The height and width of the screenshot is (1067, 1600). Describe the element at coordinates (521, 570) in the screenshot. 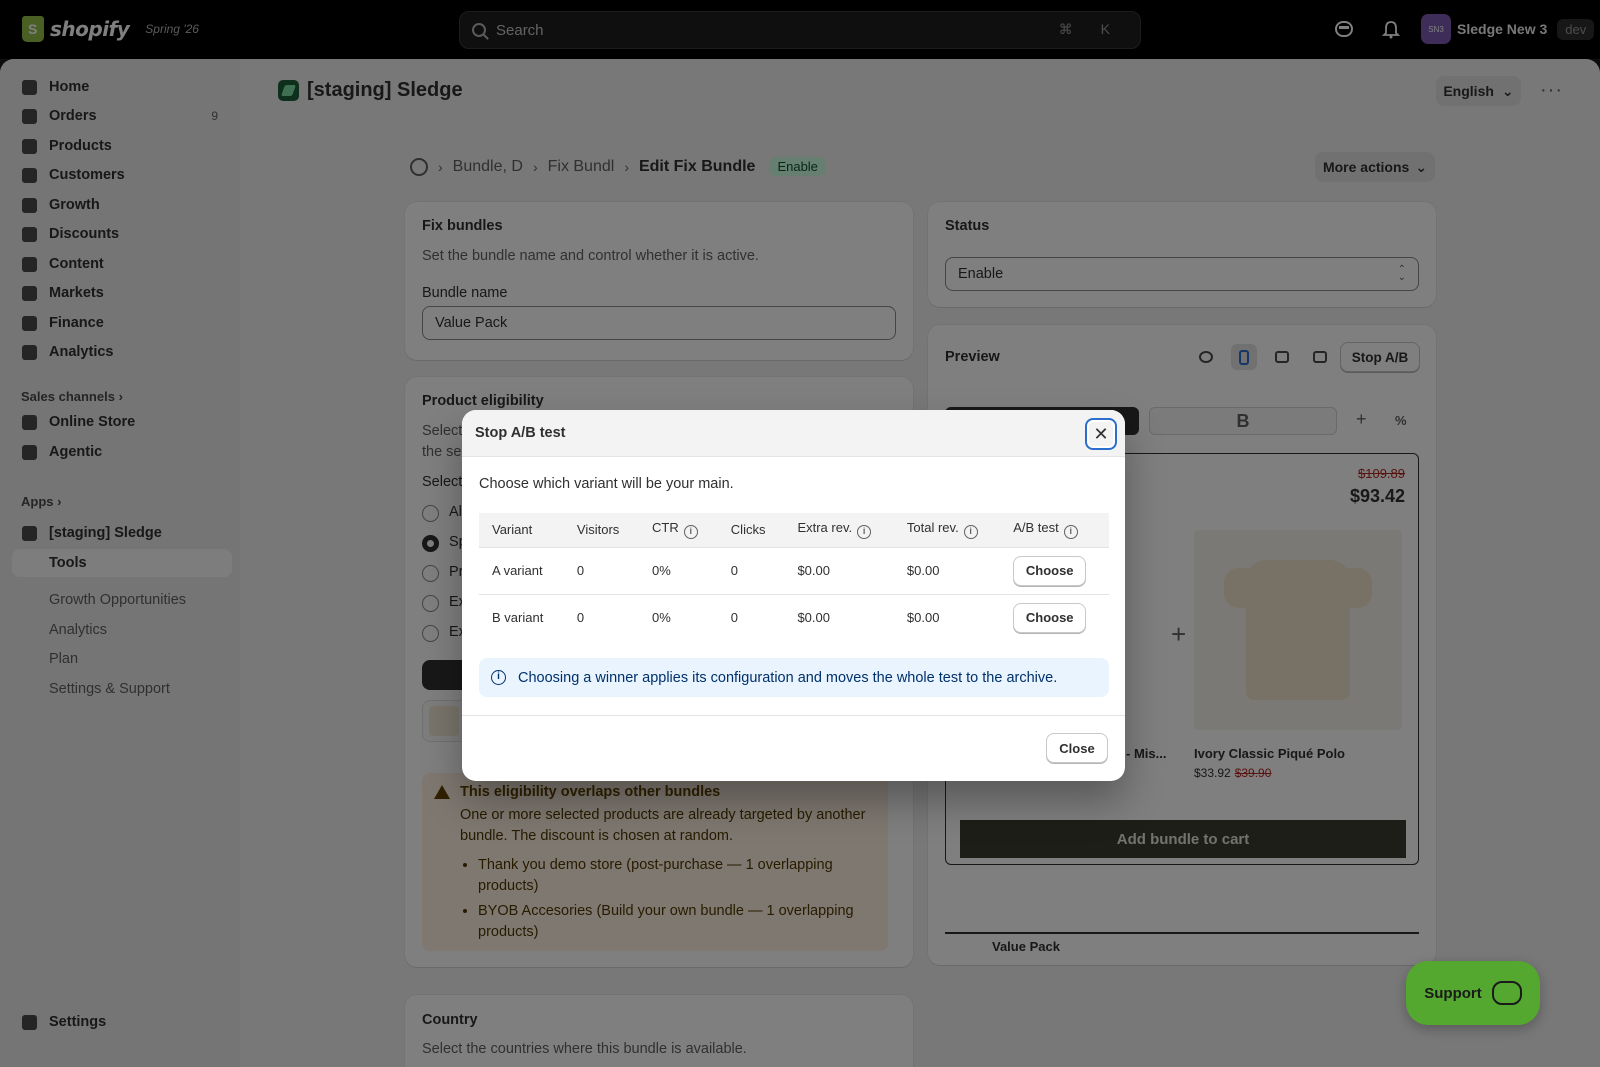

I see `cell-variant: A variant` at that location.